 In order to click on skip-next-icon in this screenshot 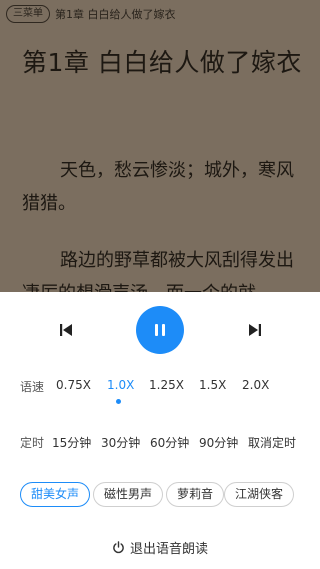, I will do `click(255, 330)`.